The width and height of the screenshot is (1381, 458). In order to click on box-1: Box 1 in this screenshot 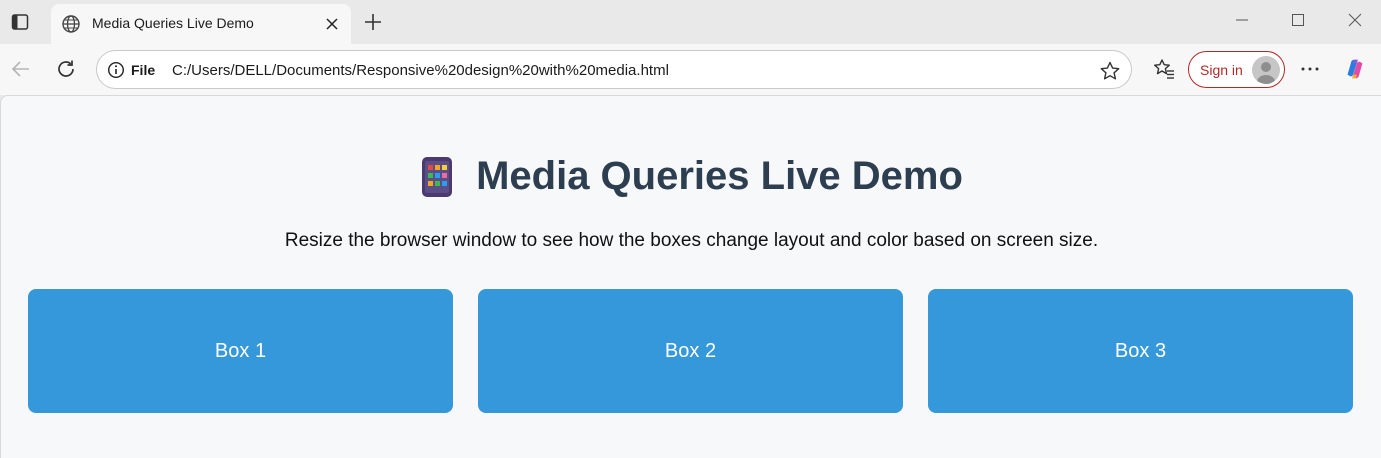, I will do `click(240, 351)`.